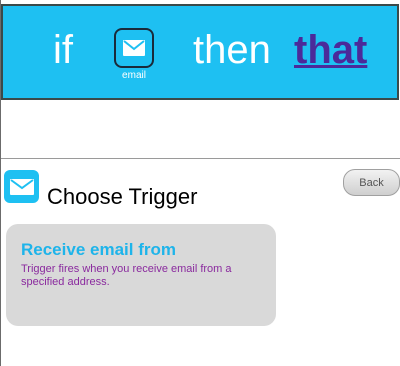 The width and height of the screenshot is (400, 366). I want to click on then-label: then, so click(232, 50).